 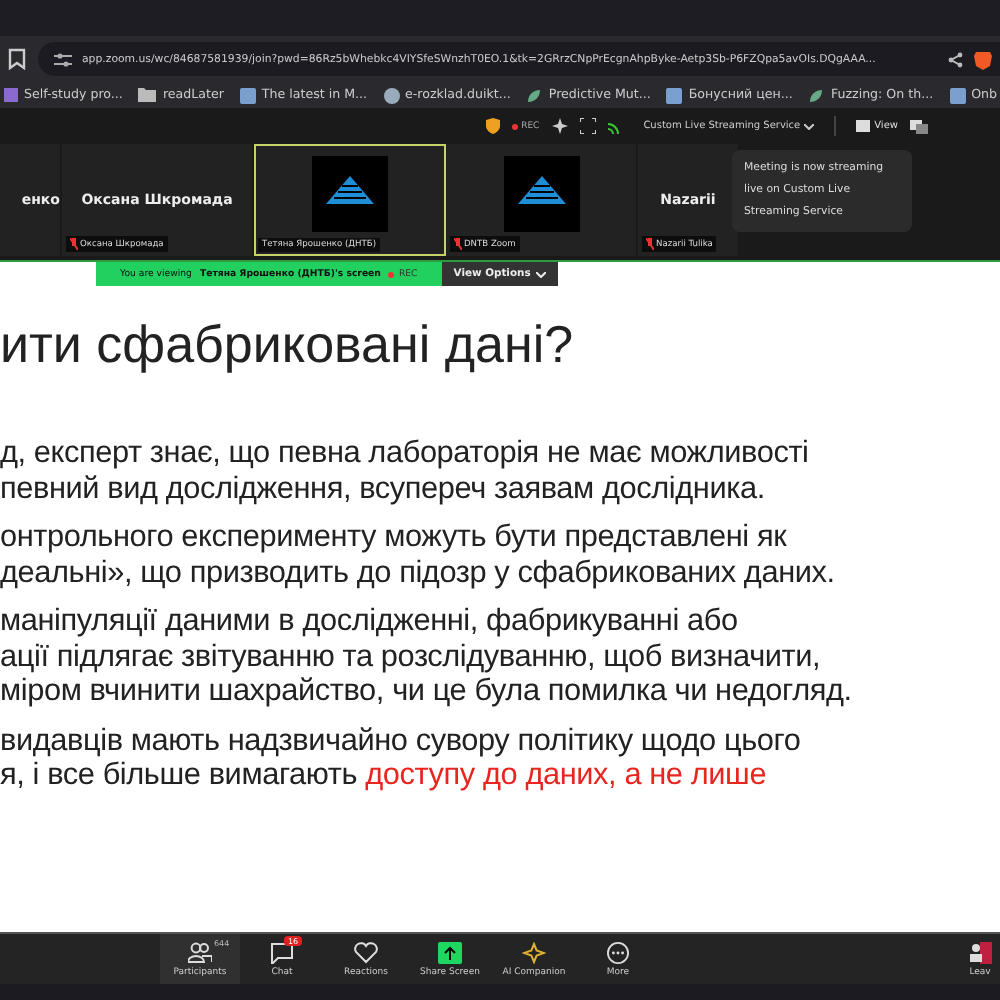 I want to click on slide-text-line: деальні», що призводить до підозр у сфабрикованих даних., so click(x=418, y=572).